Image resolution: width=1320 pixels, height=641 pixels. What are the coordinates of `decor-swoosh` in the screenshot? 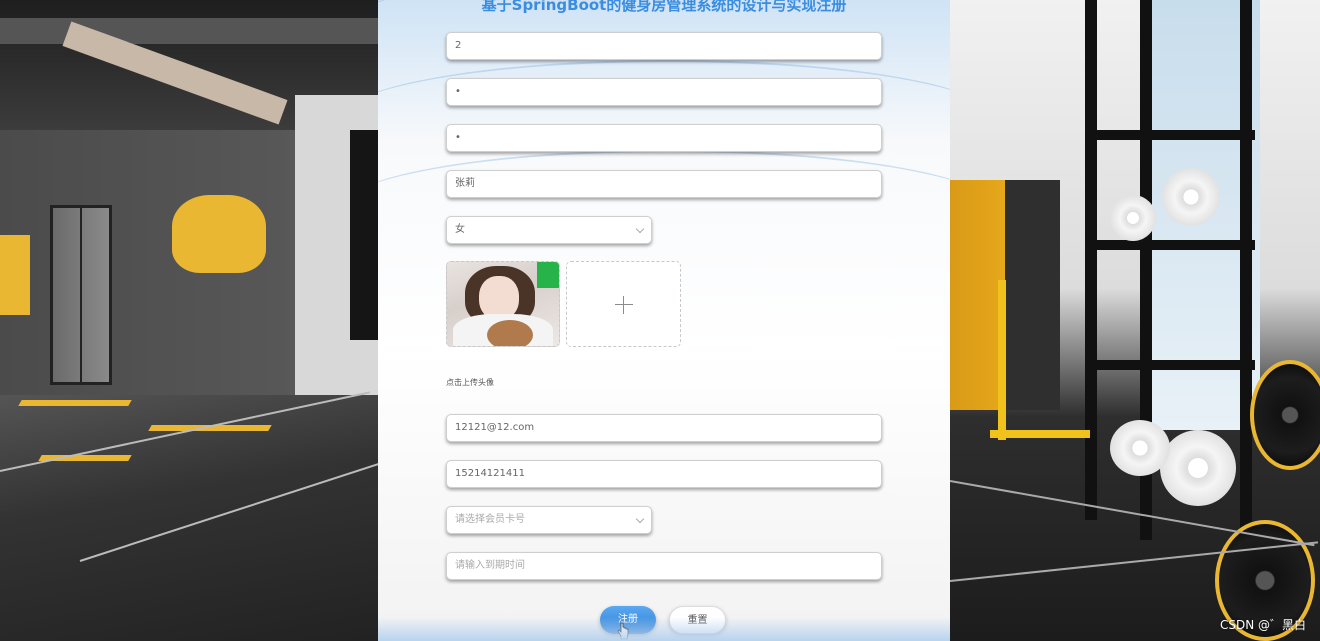 It's located at (664, 210).